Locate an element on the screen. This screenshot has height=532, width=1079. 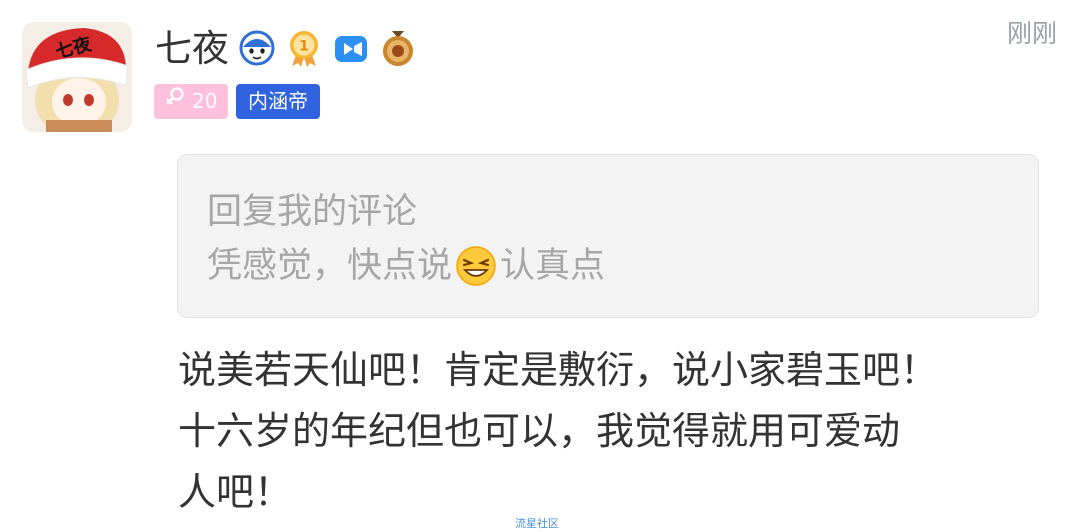
quoted-comment-text: 凭感觉，快点说 认真点 is located at coordinates (406, 266).